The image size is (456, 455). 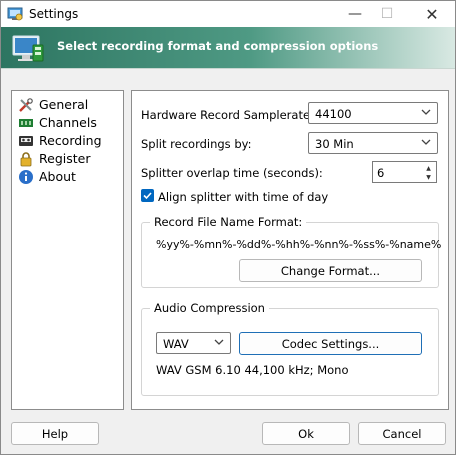 I want to click on maximize-button: ☐, so click(x=387, y=14).